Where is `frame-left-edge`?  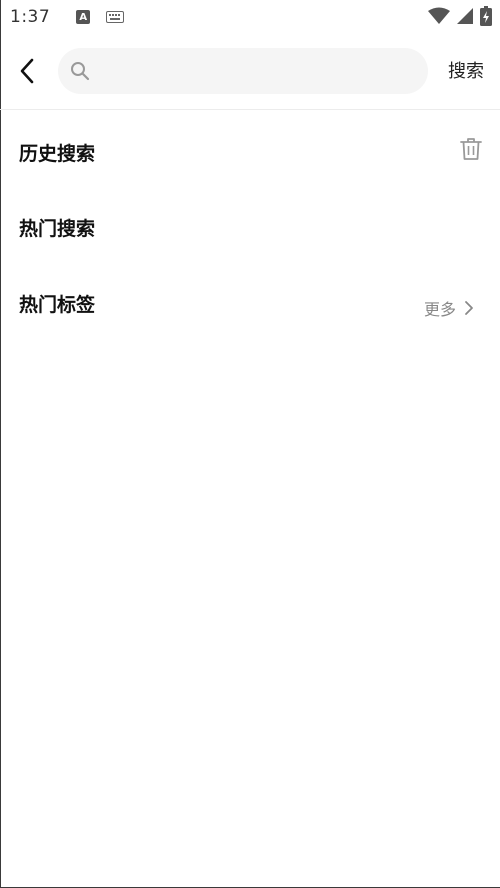 frame-left-edge is located at coordinates (0, 444).